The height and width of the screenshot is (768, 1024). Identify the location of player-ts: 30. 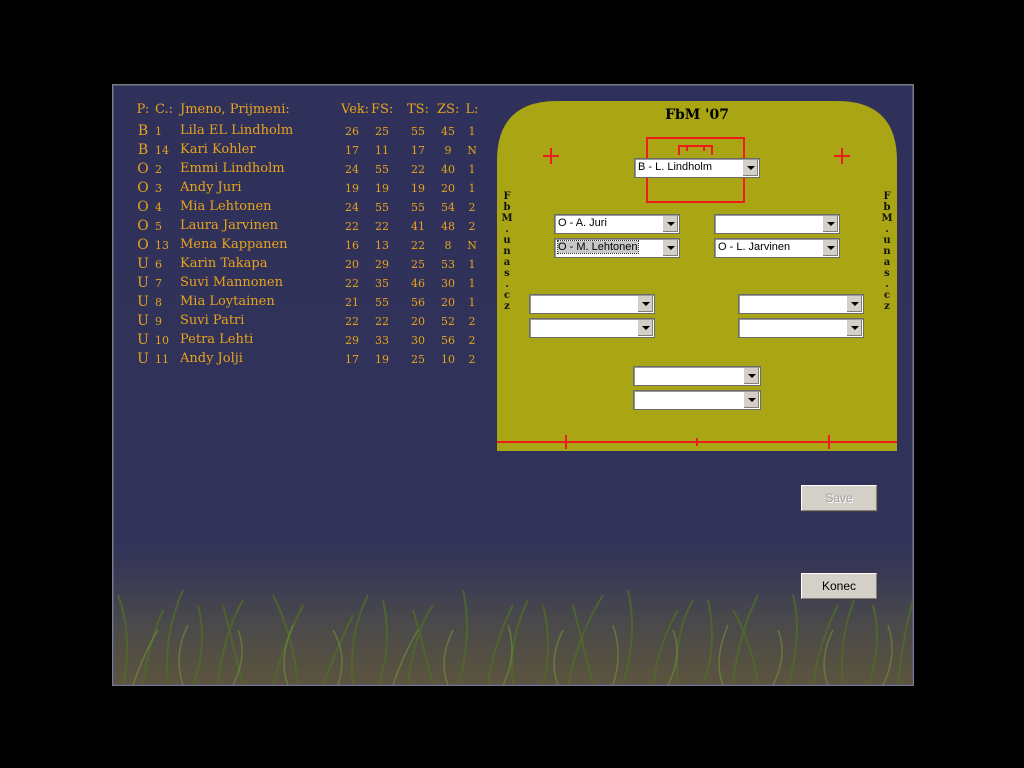
(418, 340).